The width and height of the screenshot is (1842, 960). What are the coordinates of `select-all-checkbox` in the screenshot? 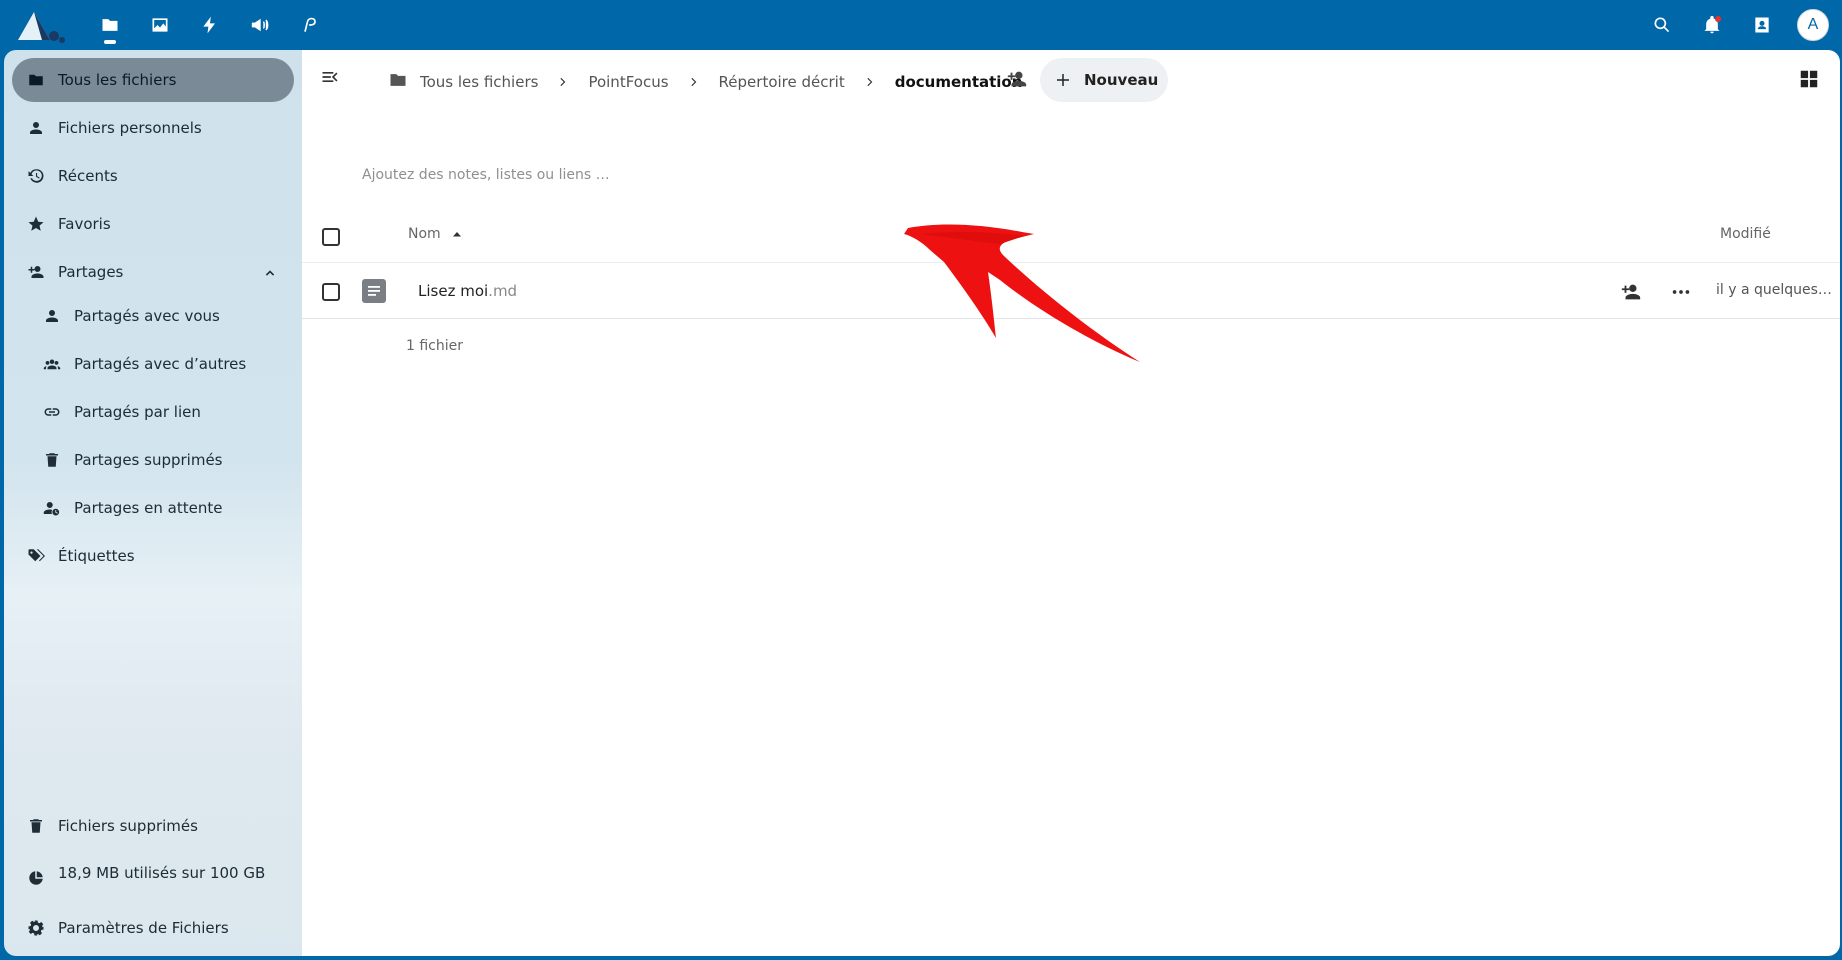 It's located at (331, 237).